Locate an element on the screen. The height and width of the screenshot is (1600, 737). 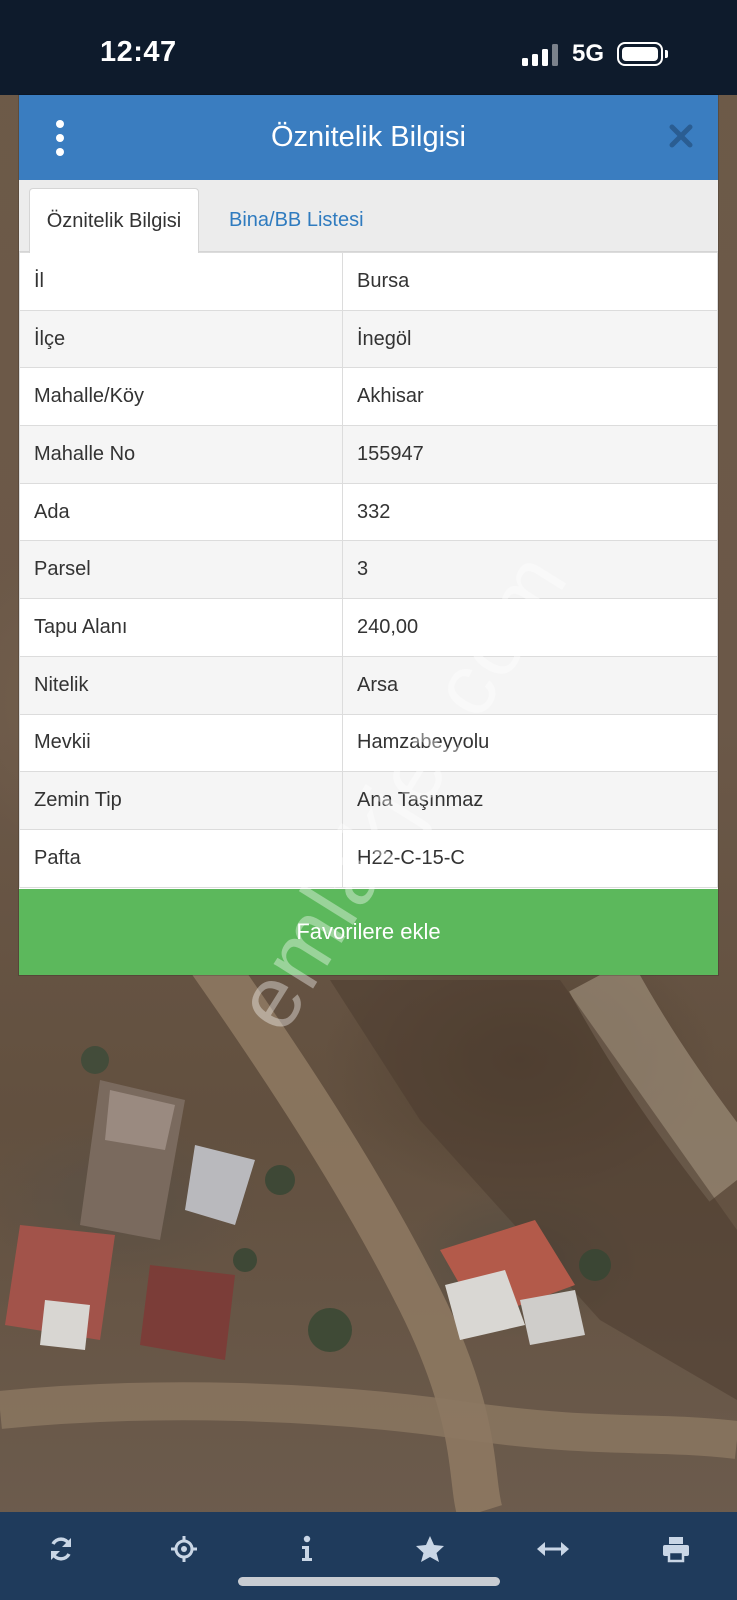
info-icon is located at coordinates (307, 1549).